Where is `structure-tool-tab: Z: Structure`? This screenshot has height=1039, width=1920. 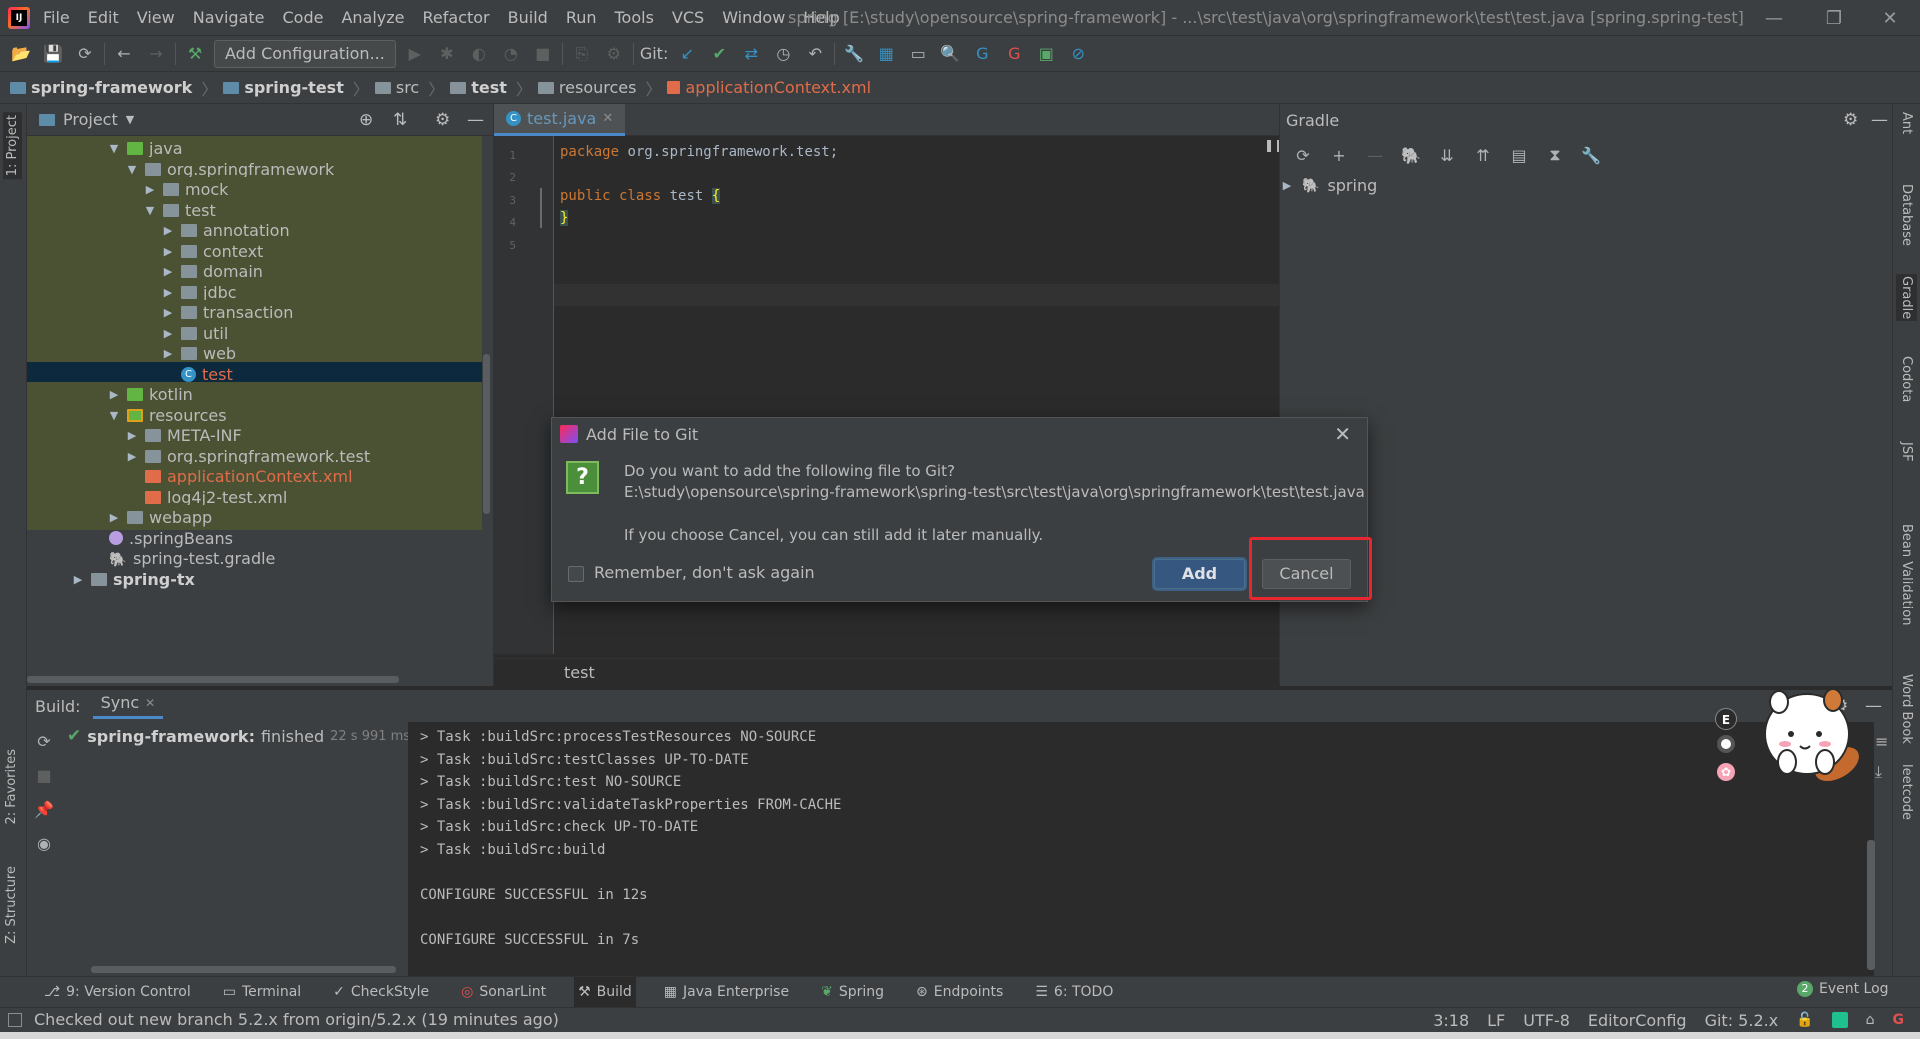 structure-tool-tab: Z: Structure is located at coordinates (11, 905).